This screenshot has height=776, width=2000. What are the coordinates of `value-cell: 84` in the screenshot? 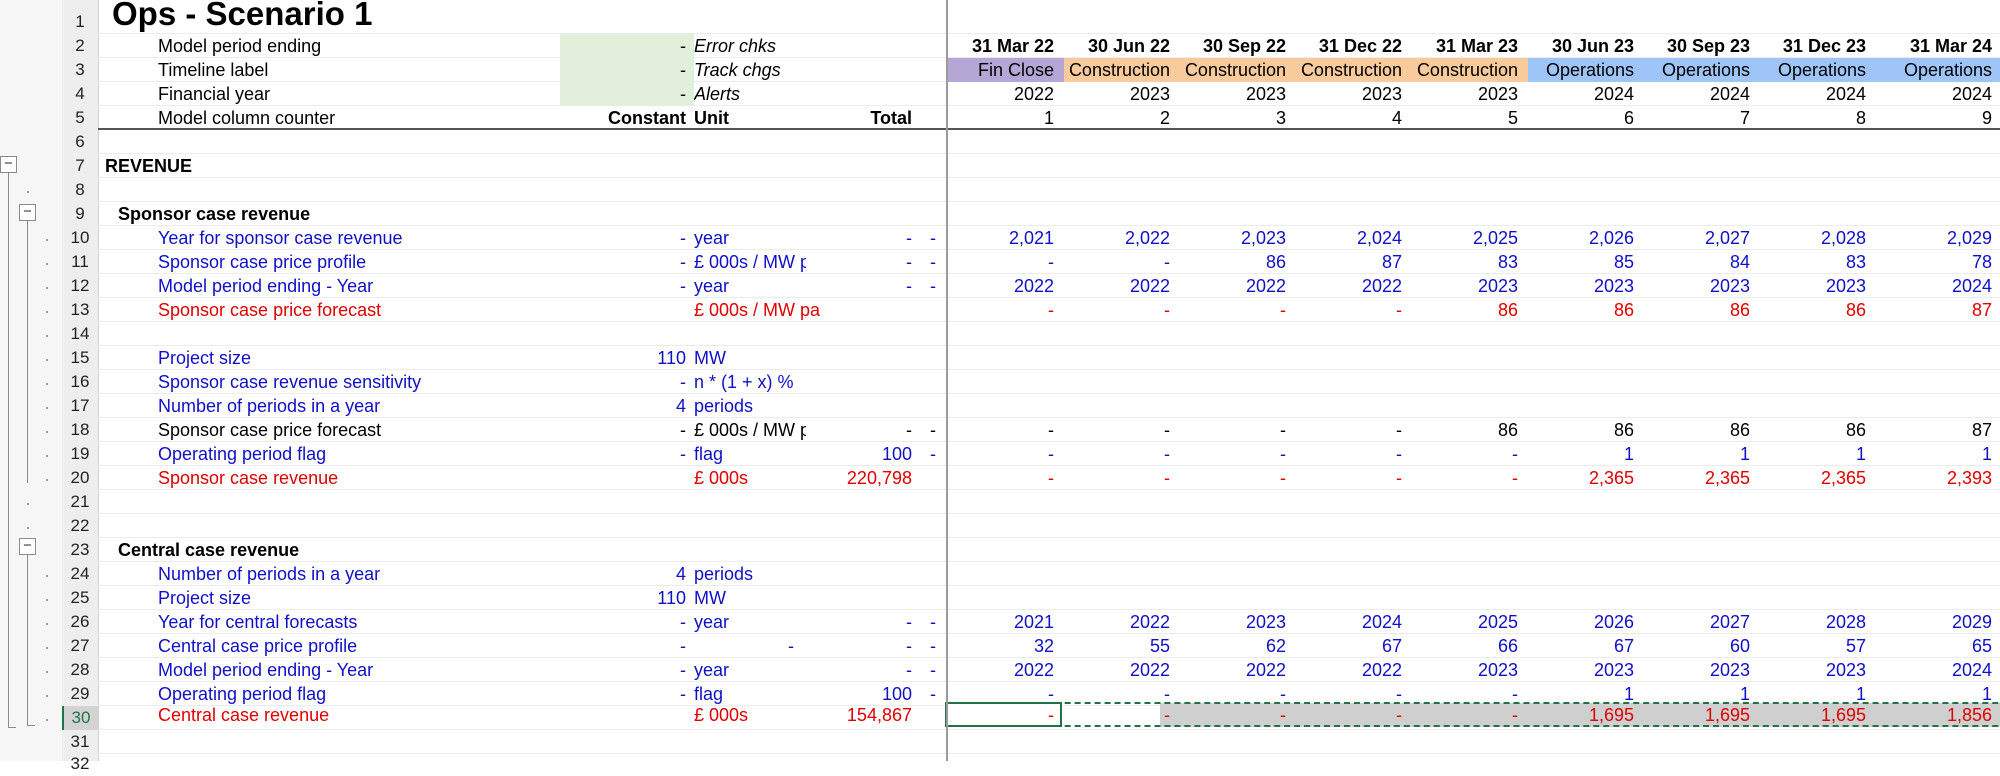 It's located at (1697, 262).